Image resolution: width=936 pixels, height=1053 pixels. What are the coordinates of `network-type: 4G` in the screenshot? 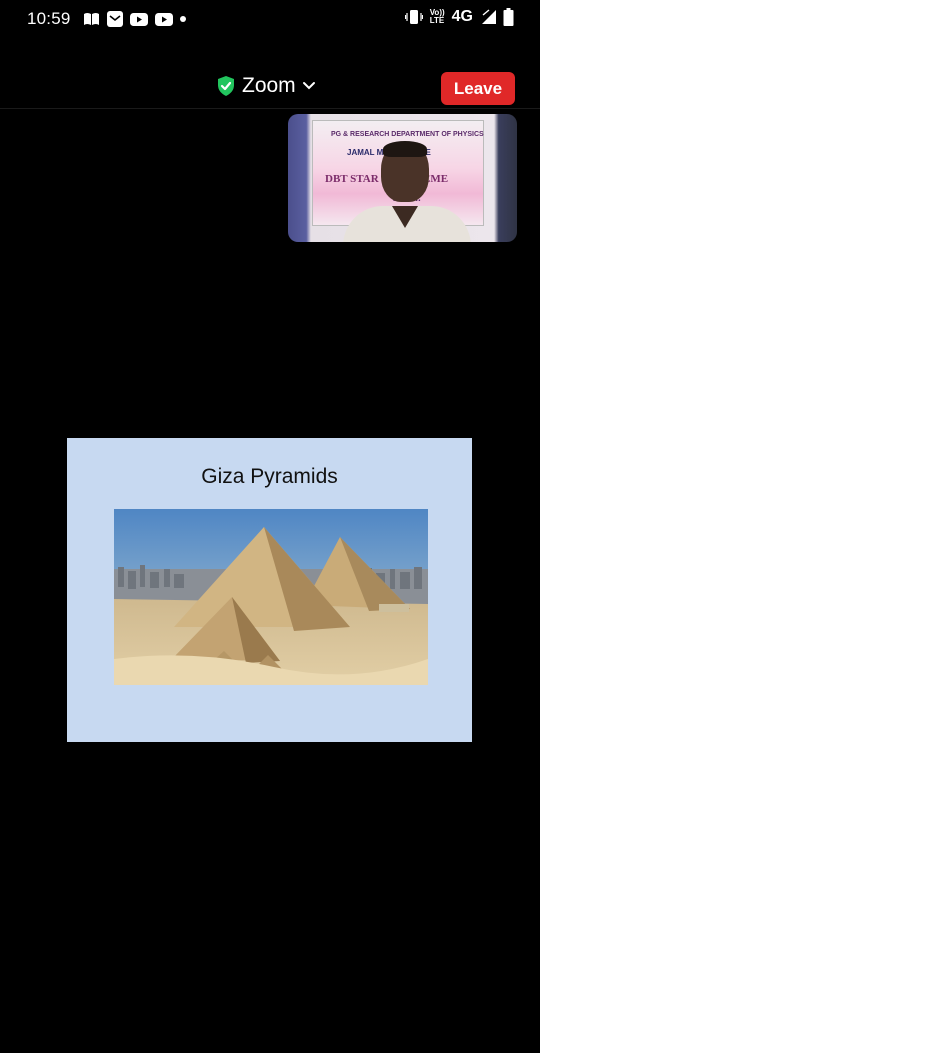 It's located at (462, 16).